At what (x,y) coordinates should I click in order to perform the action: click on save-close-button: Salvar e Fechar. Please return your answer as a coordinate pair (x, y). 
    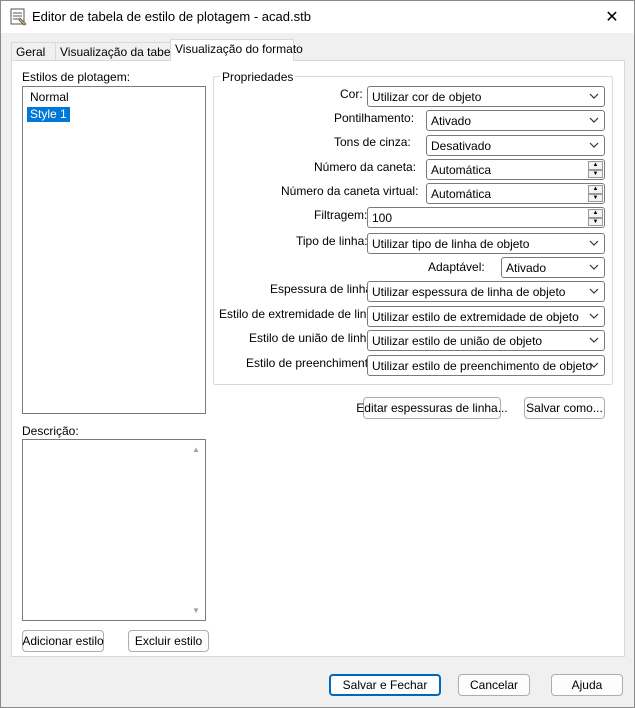
    Looking at the image, I should click on (385, 685).